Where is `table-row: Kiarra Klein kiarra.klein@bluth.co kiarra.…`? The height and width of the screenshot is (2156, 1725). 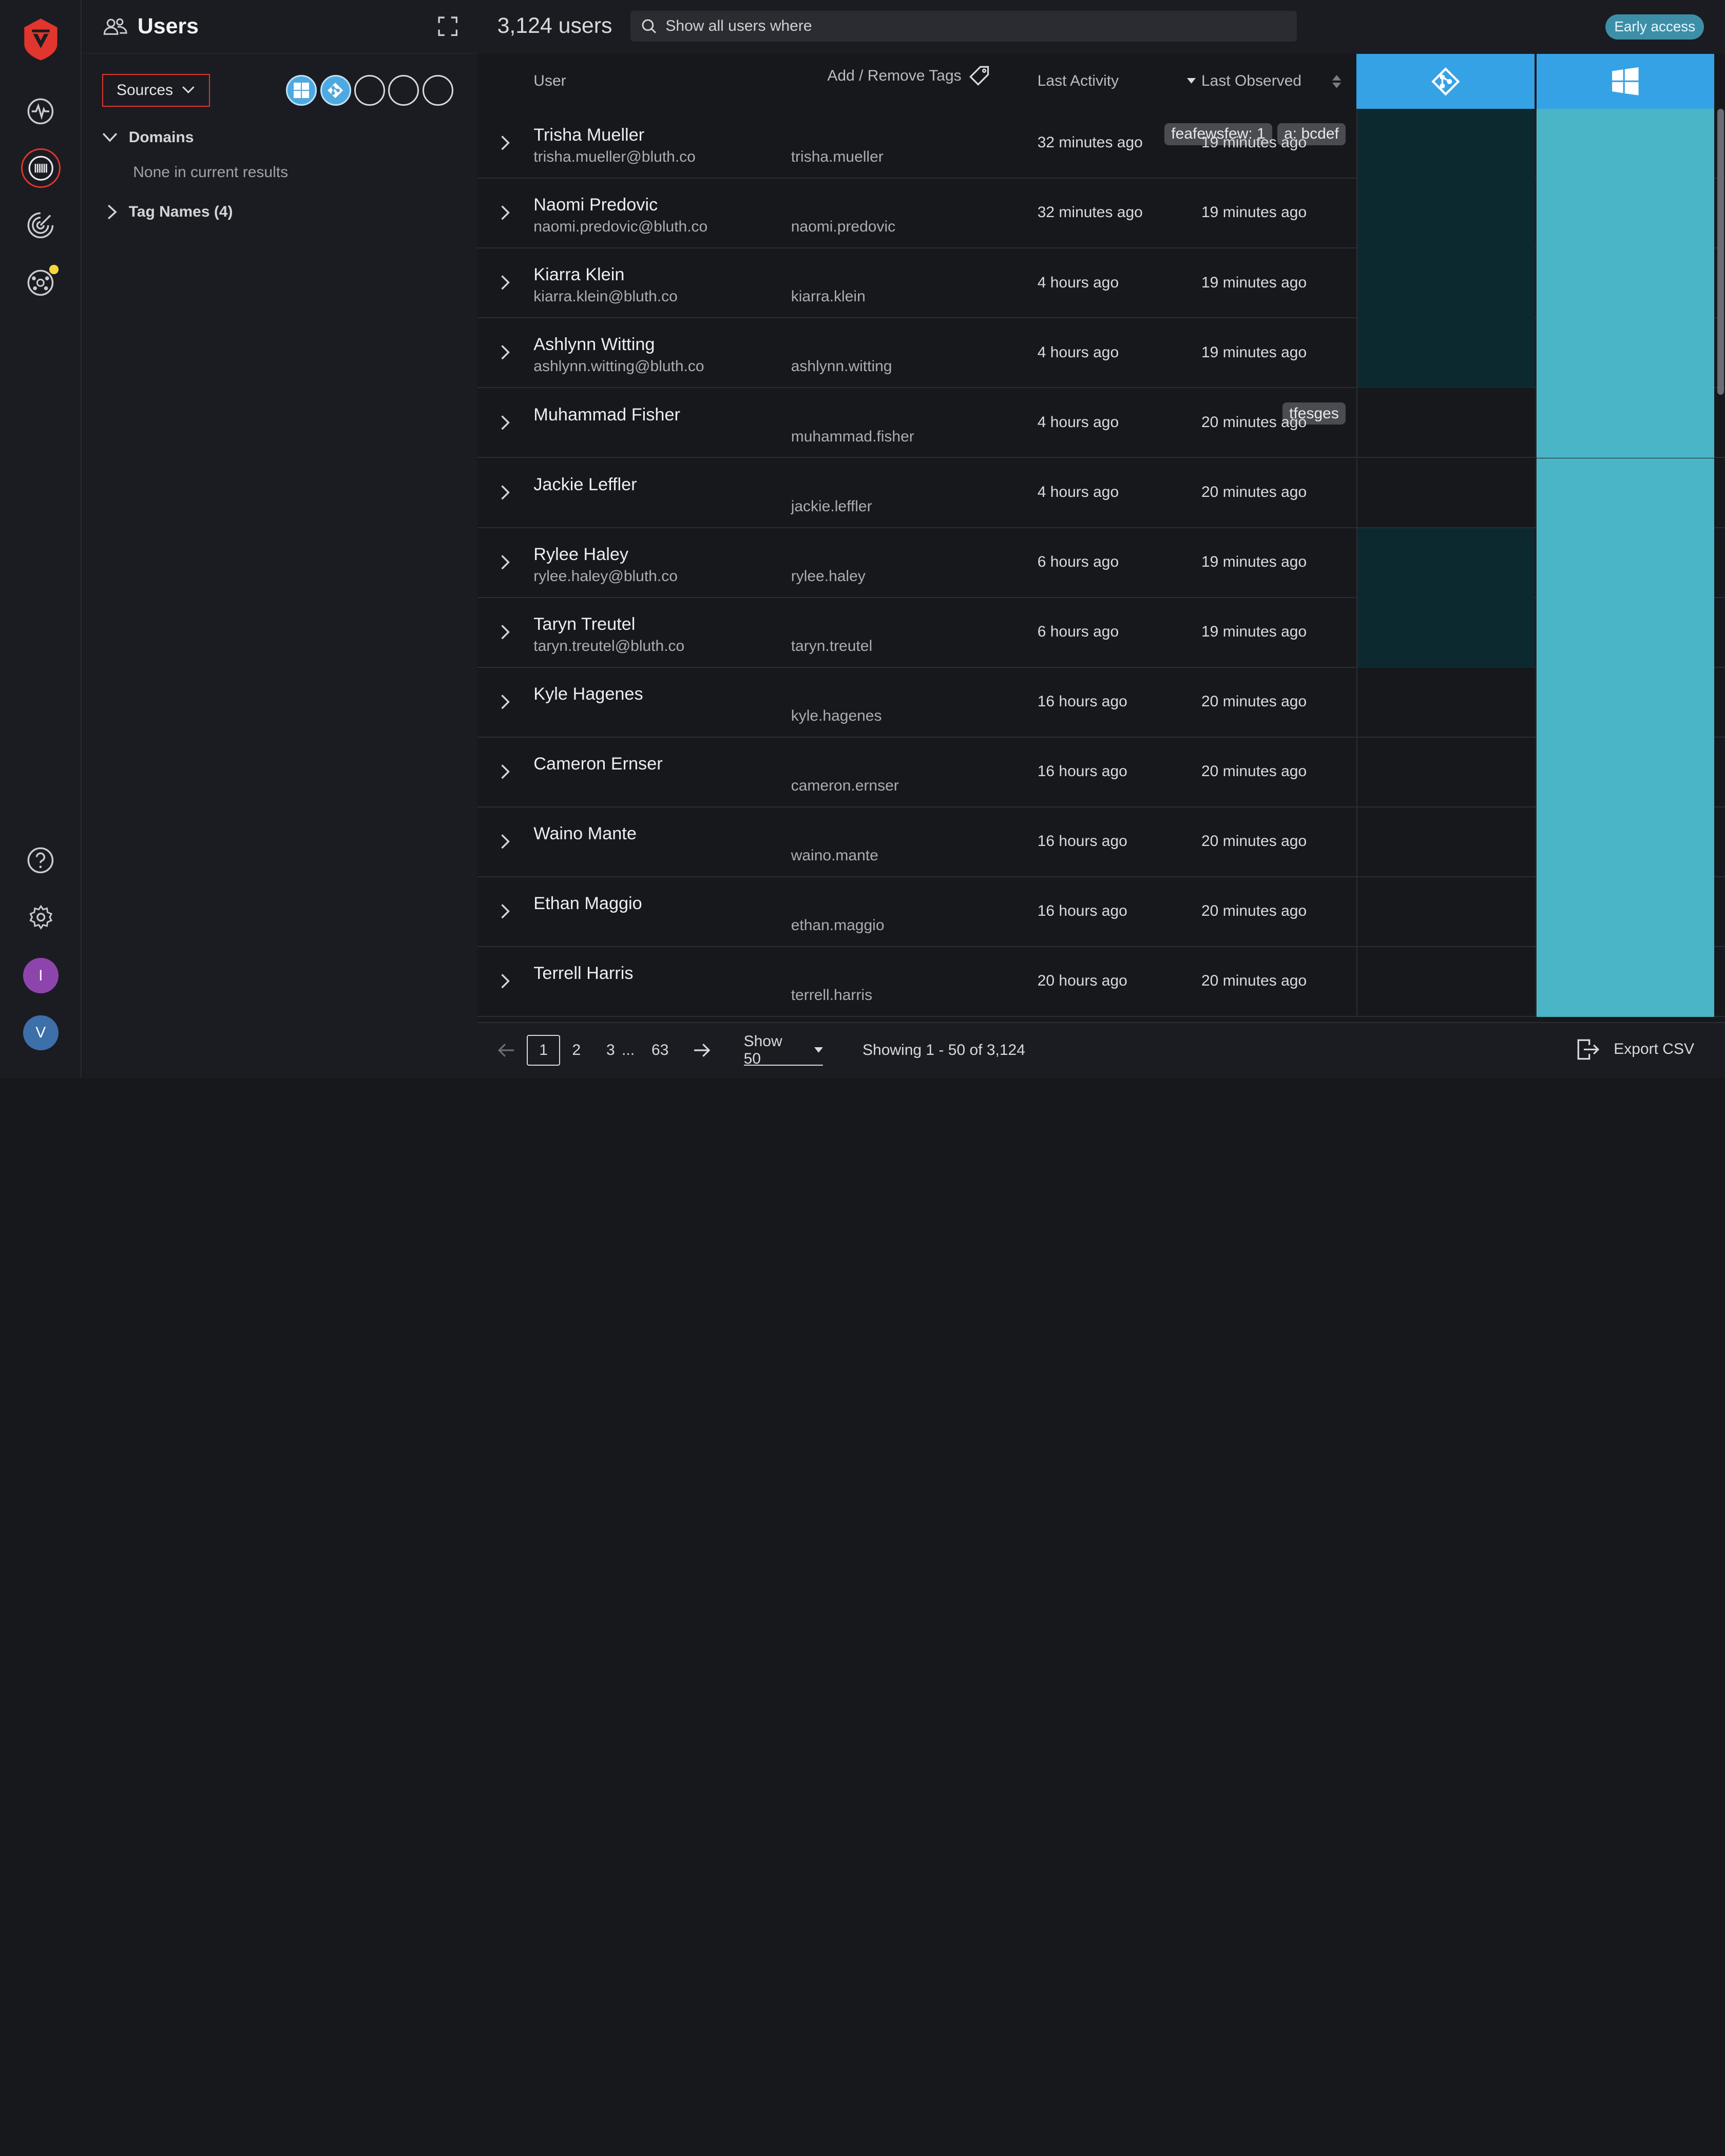 table-row: Kiarra Klein kiarra.klein@bluth.co kiarra.… is located at coordinates (1101, 283).